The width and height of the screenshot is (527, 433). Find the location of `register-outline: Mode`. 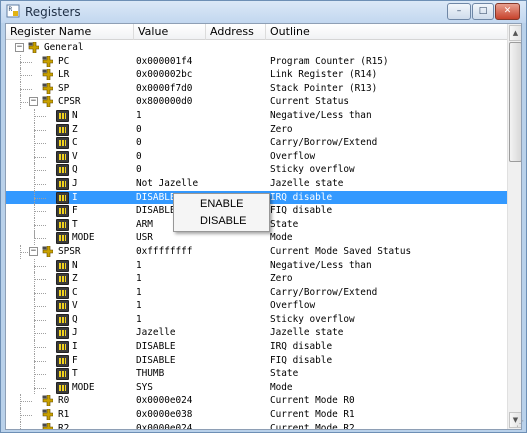

register-outline: Mode is located at coordinates (281, 238).